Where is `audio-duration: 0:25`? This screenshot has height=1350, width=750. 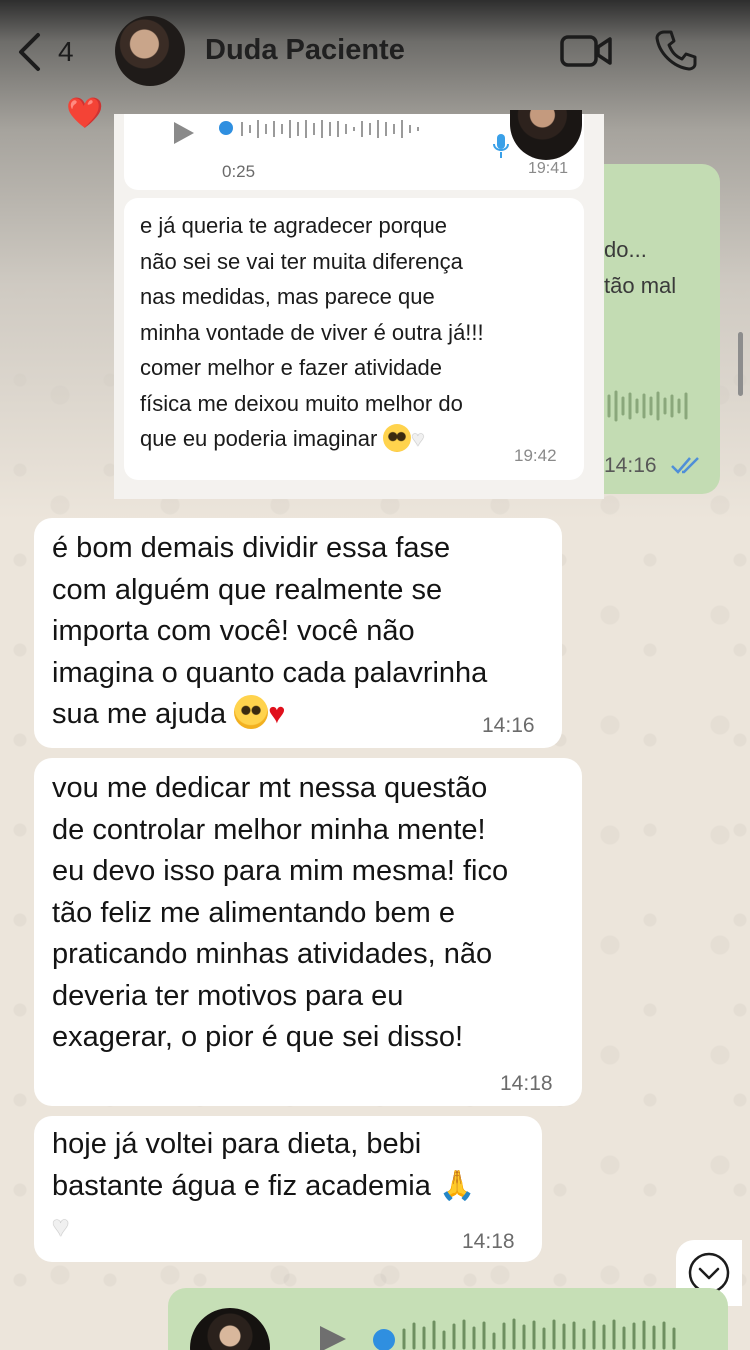
audio-duration: 0:25 is located at coordinates (239, 171).